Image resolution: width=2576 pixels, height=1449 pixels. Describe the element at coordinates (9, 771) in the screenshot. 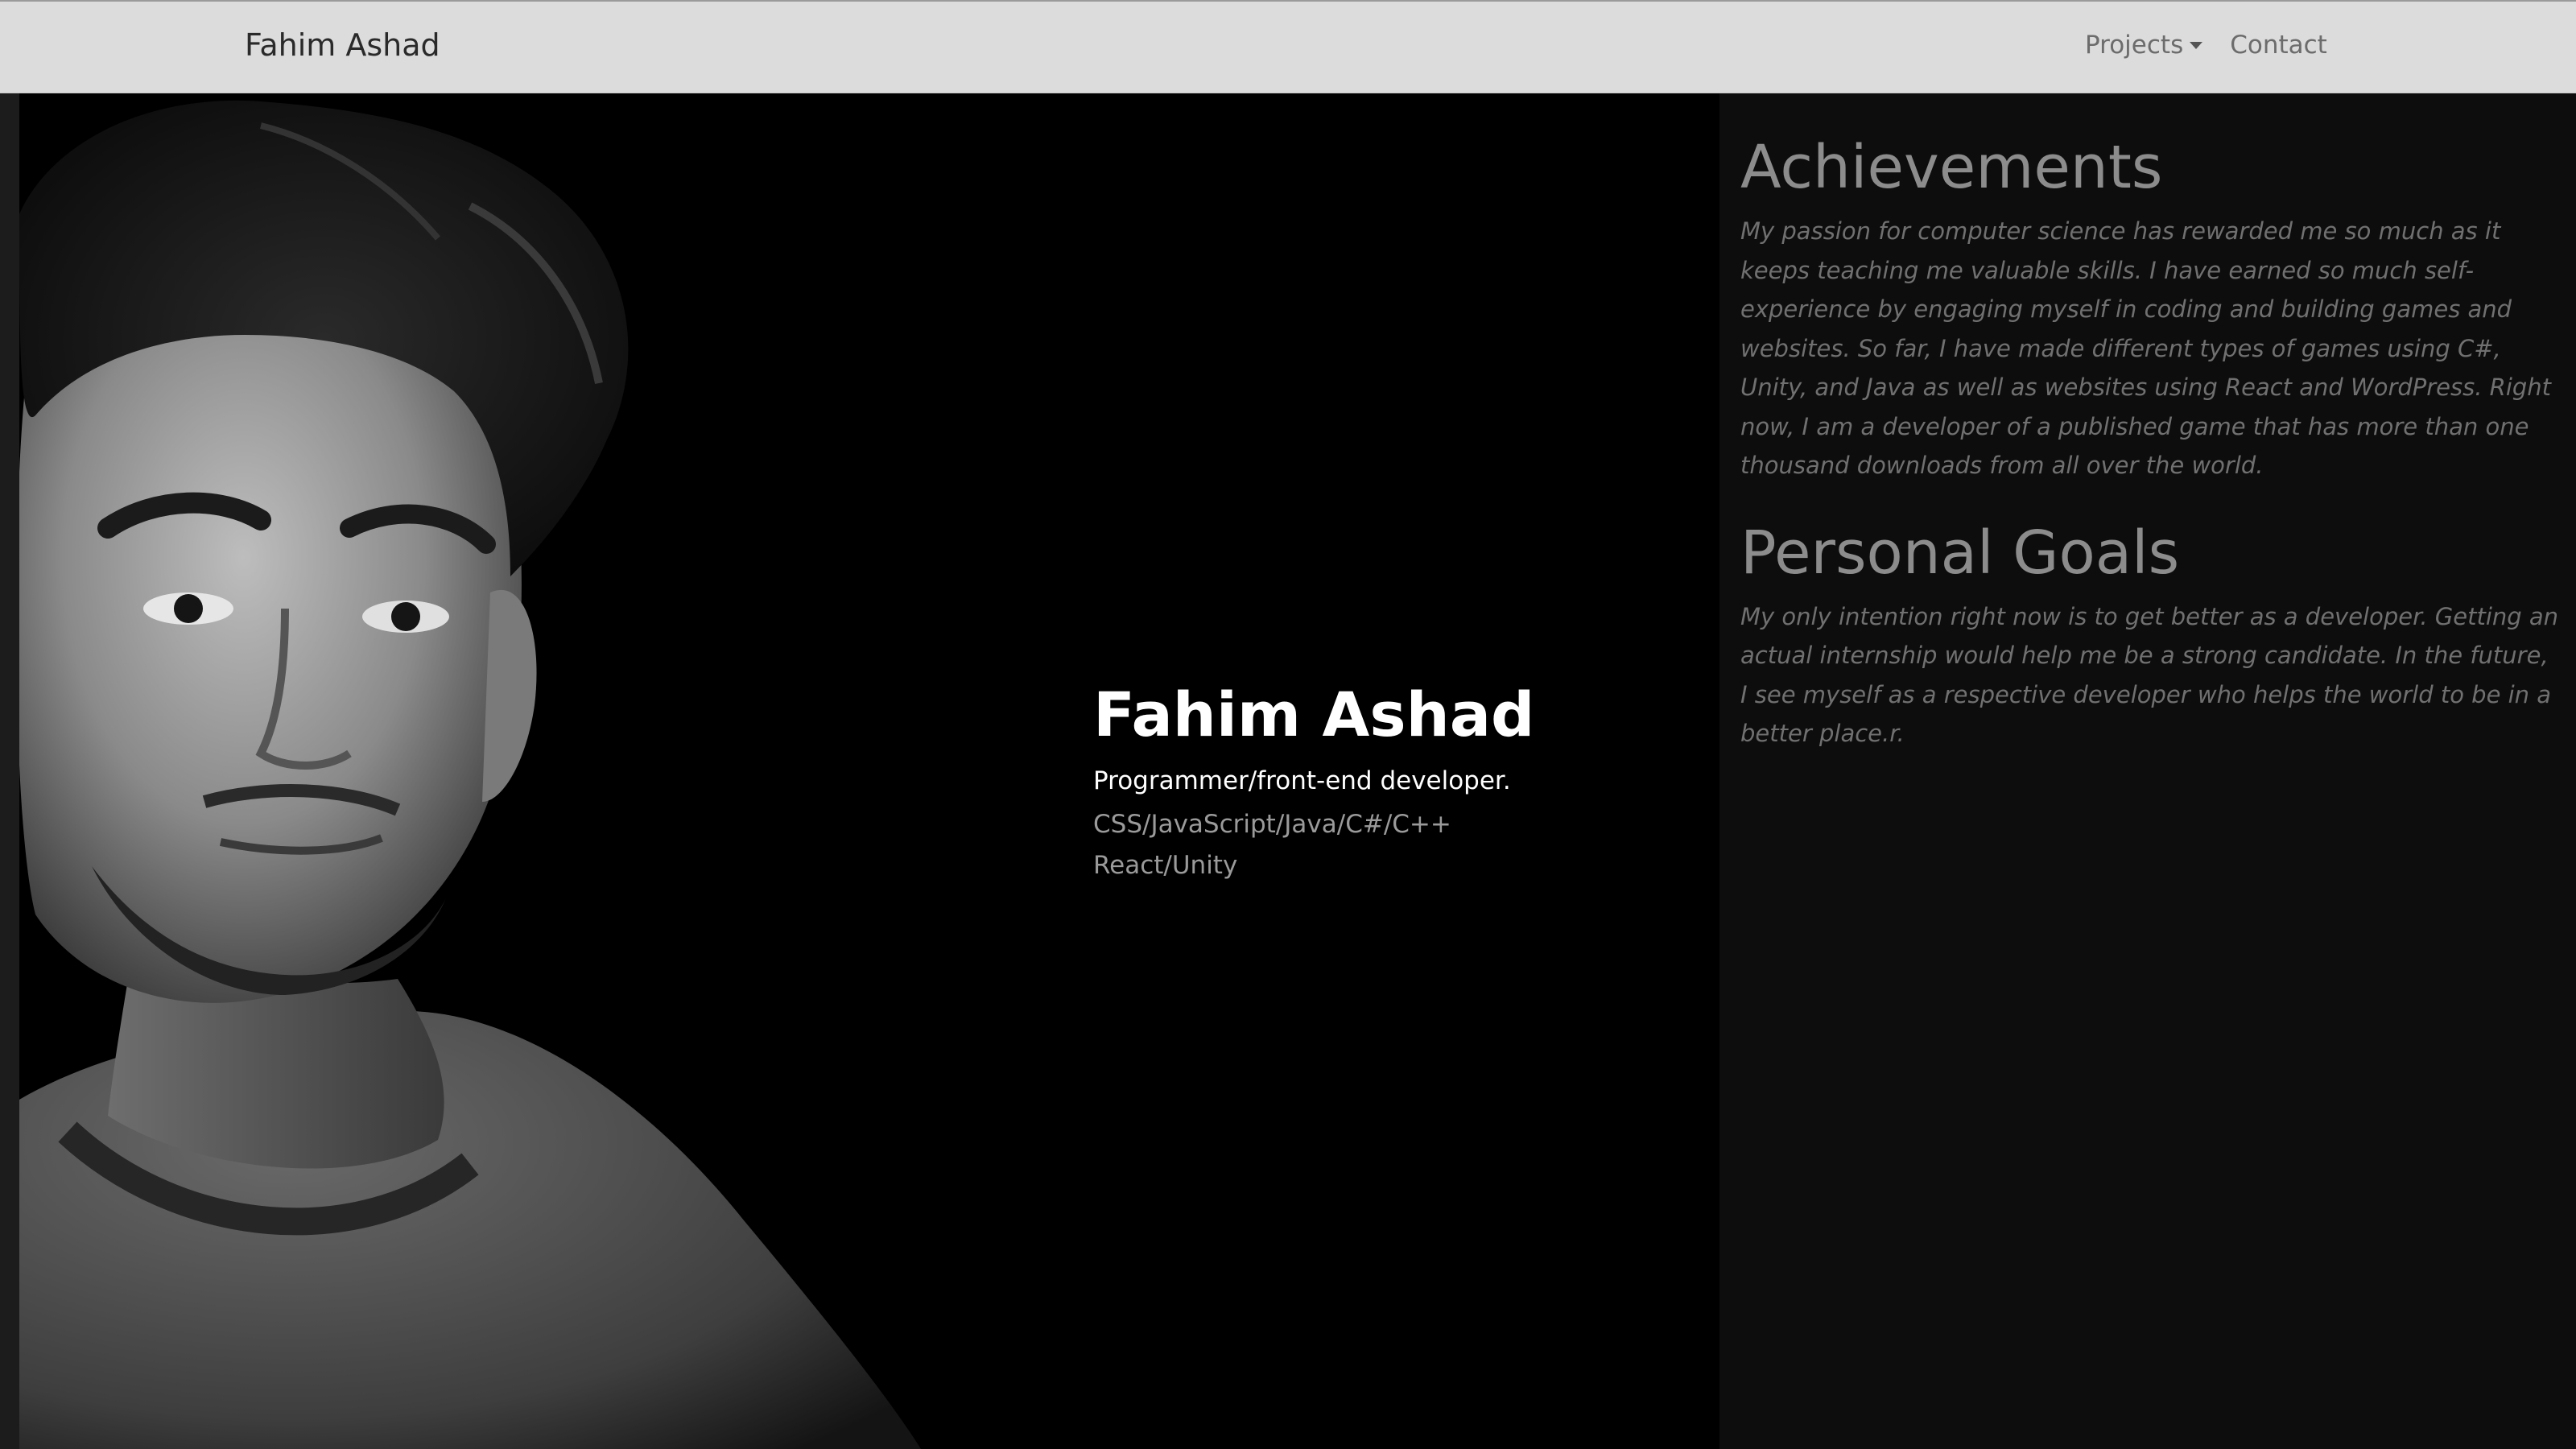

I see `left-edge-strip` at that location.